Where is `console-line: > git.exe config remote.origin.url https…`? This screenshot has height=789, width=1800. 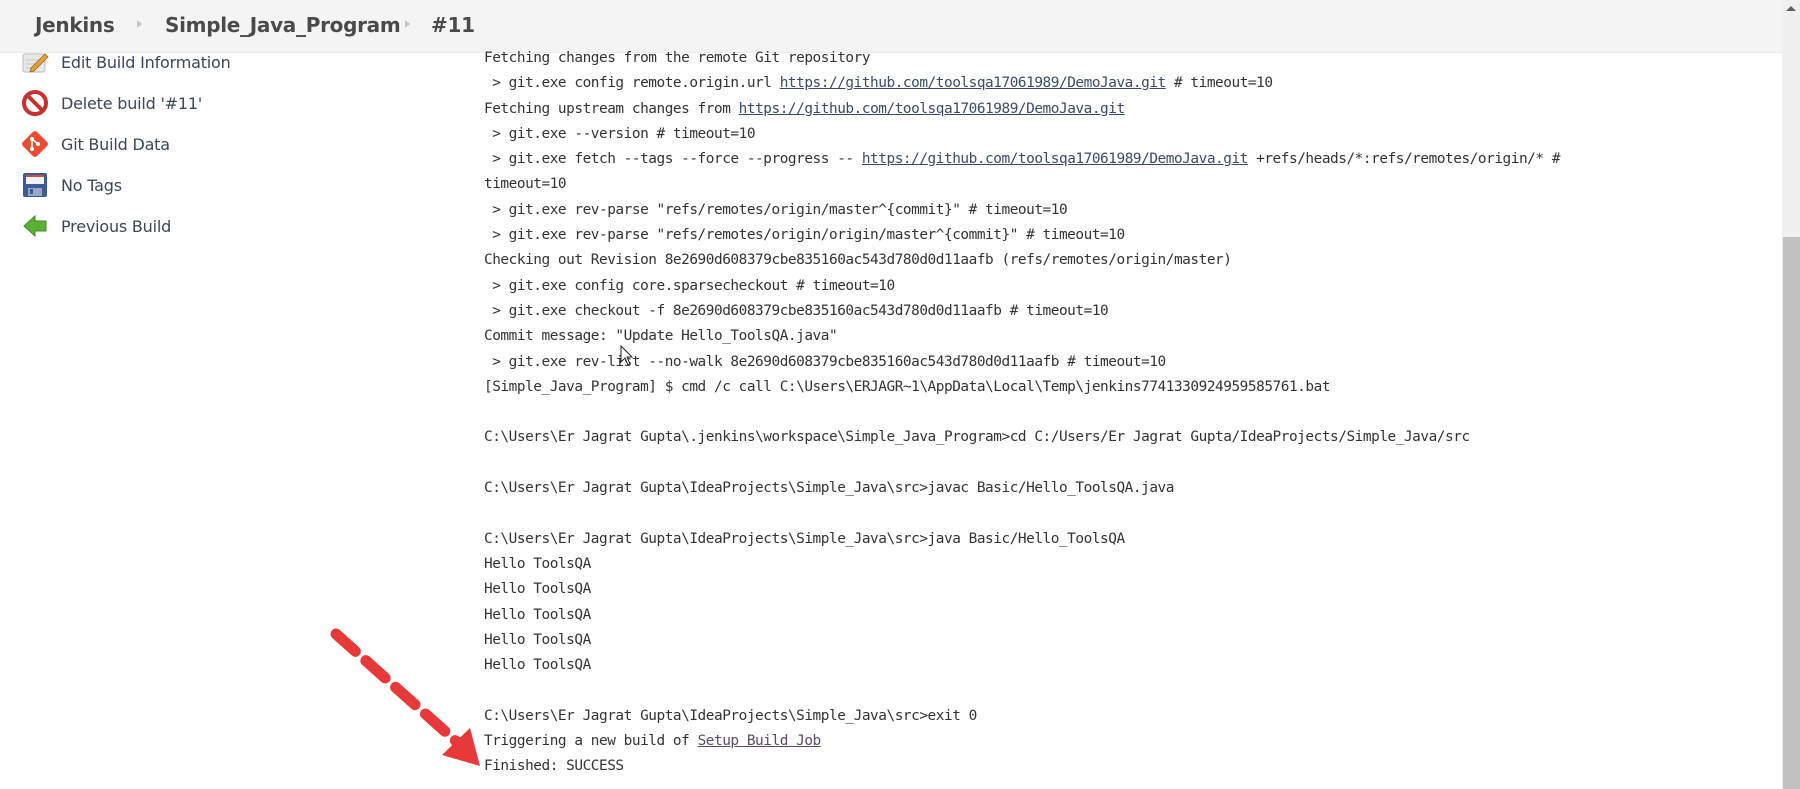
console-line: > git.exe config remote.origin.url https… is located at coordinates (1127, 83).